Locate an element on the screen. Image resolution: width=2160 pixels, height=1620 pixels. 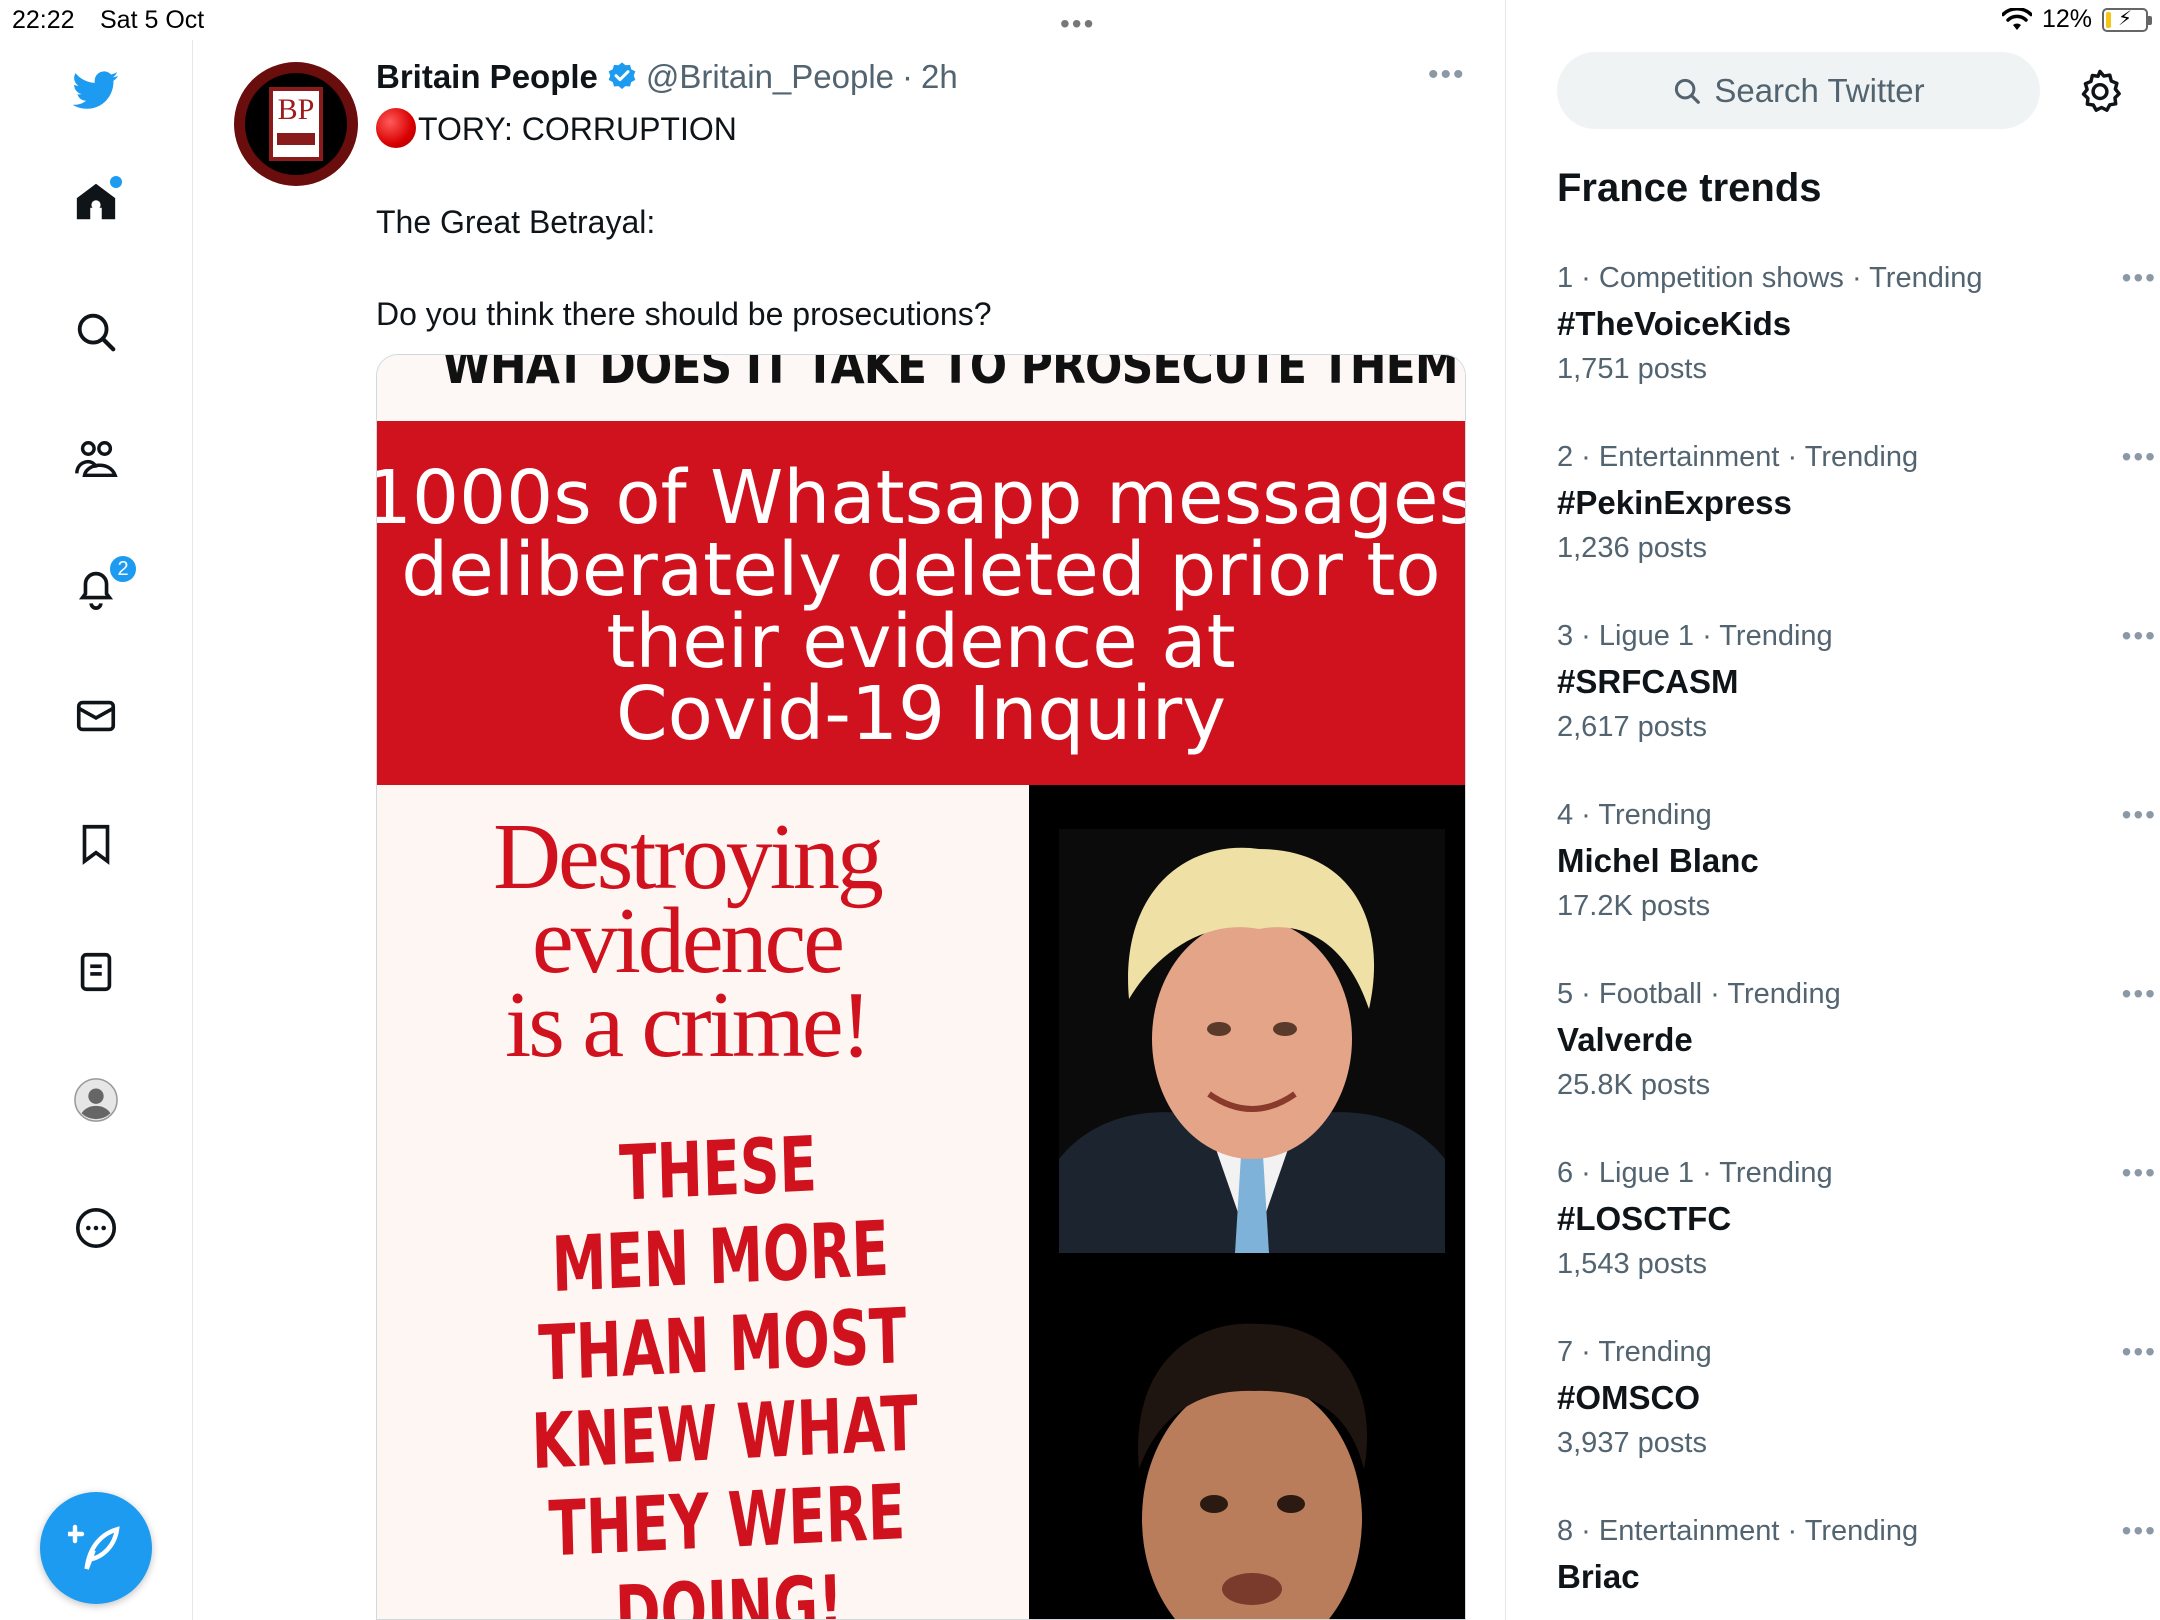
search-placeholder: Search Twitter is located at coordinates (1819, 90).